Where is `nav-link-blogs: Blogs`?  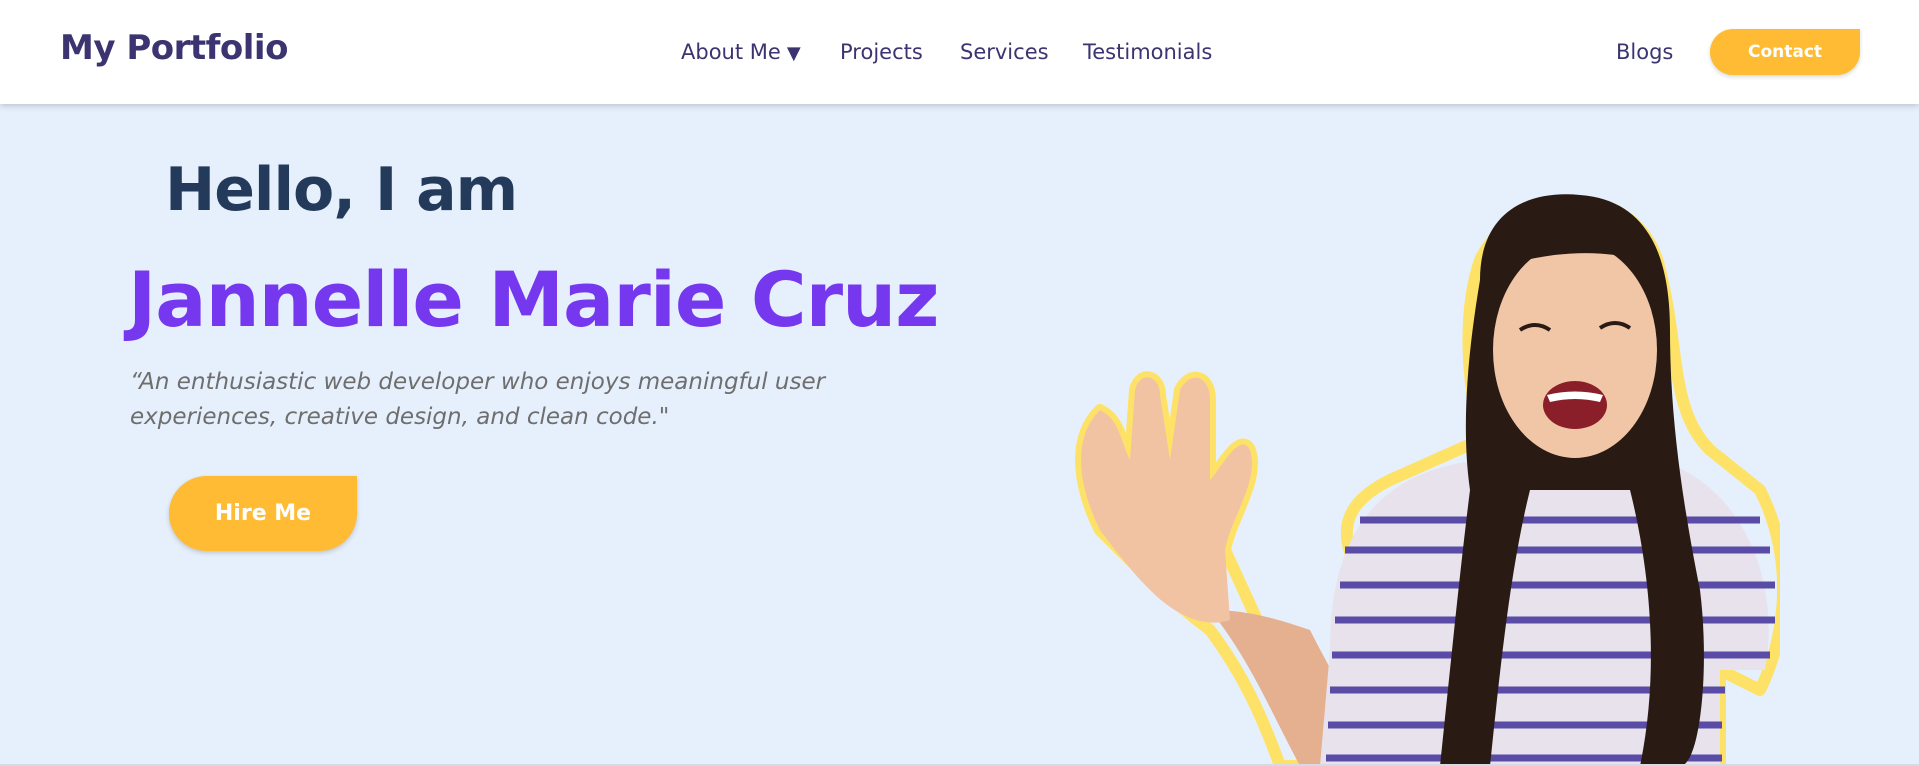
nav-link-blogs: Blogs is located at coordinates (1644, 52).